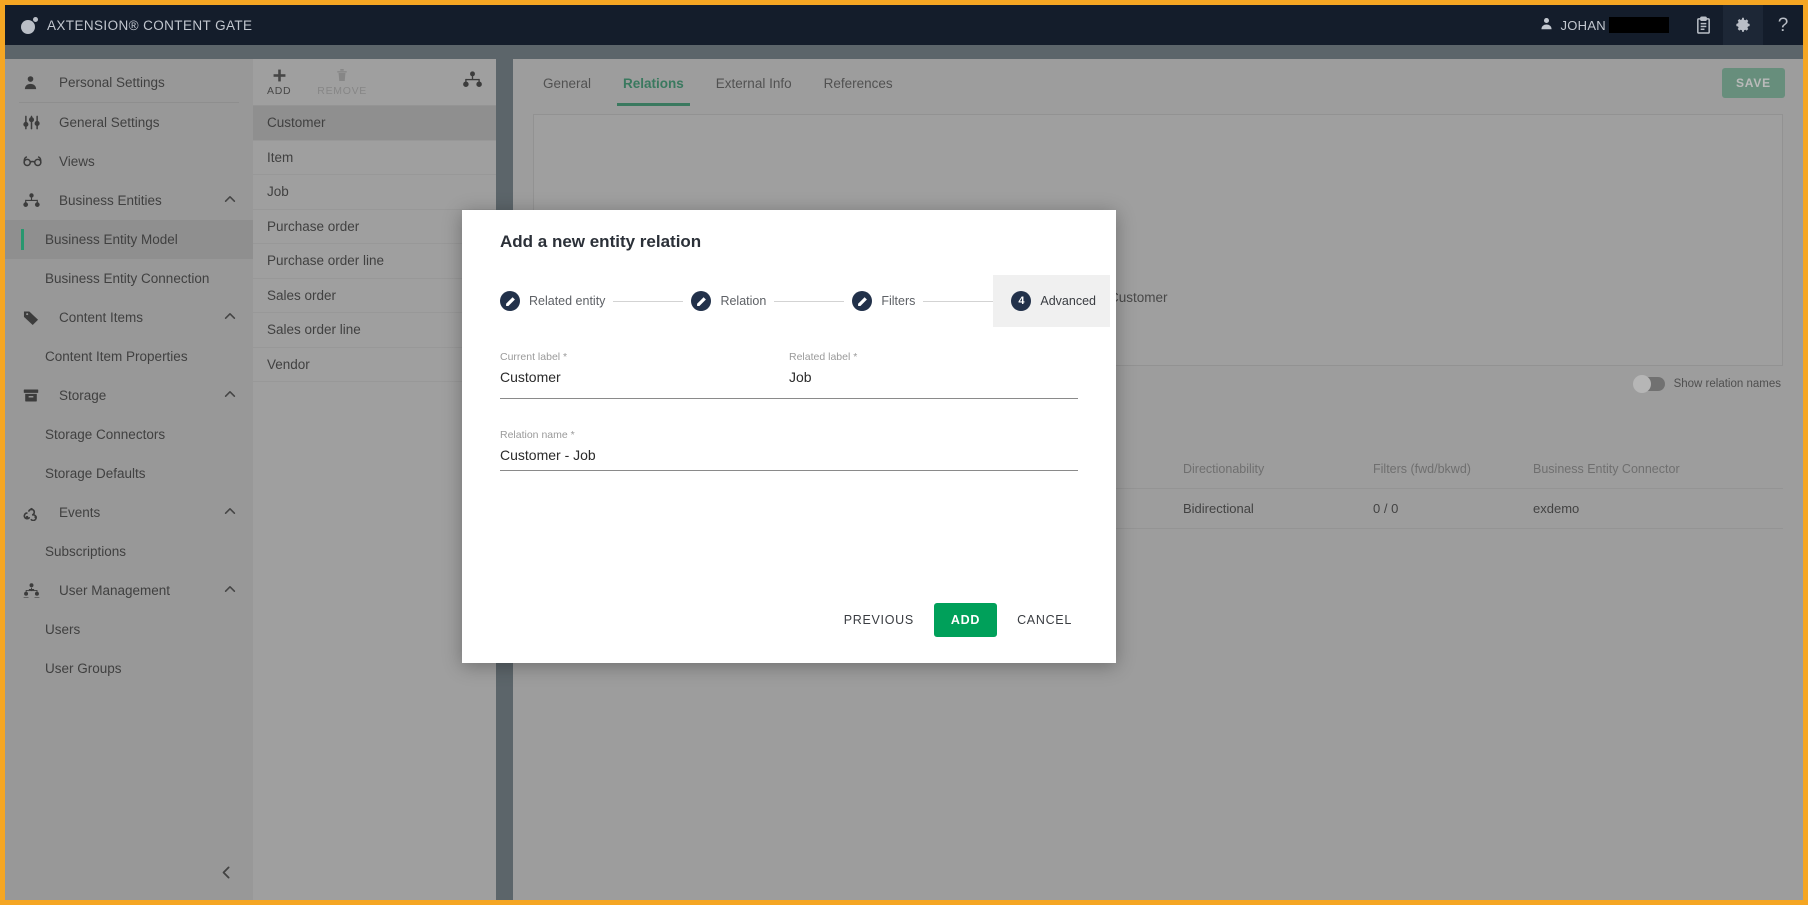 Image resolution: width=1808 pixels, height=905 pixels. I want to click on wizard-step-related-entity: Related entity, so click(552, 301).